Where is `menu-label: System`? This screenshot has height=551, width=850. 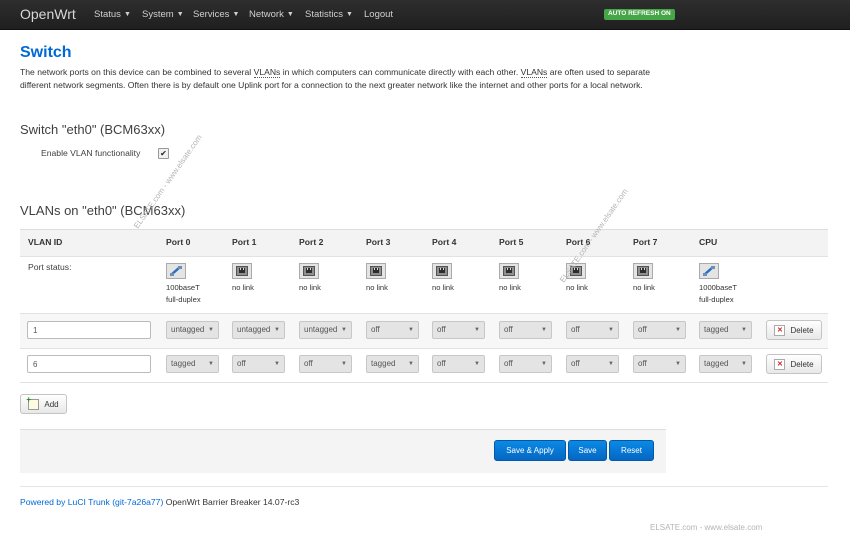
menu-label: System is located at coordinates (158, 14).